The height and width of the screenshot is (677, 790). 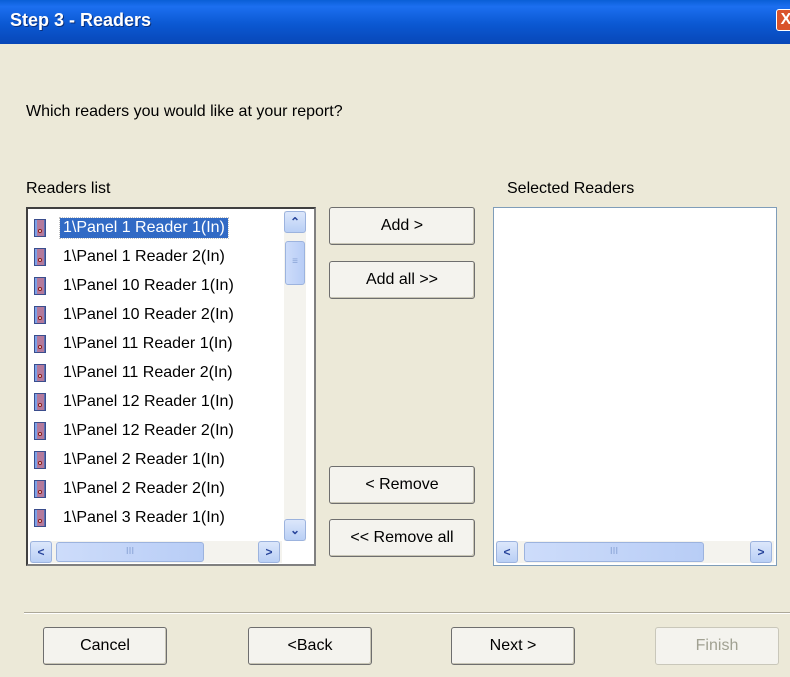 I want to click on window-title: Step 3 - Readers, so click(x=81, y=20).